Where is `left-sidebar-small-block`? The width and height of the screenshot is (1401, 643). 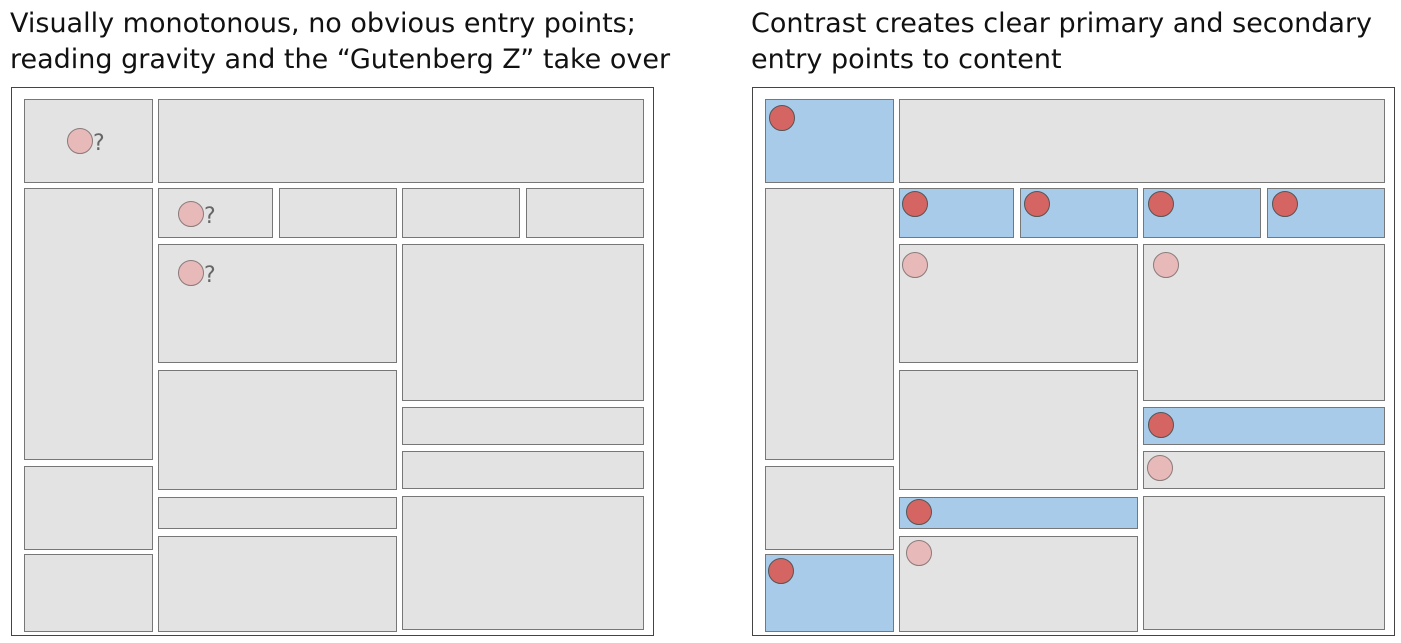 left-sidebar-small-block is located at coordinates (88, 508).